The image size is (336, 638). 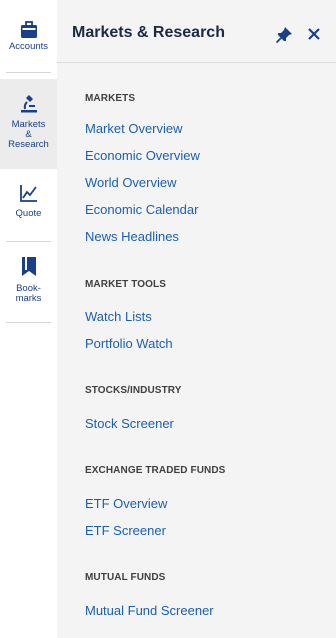 I want to click on section-header-market-tools: MARKET TOOLS, so click(x=126, y=284).